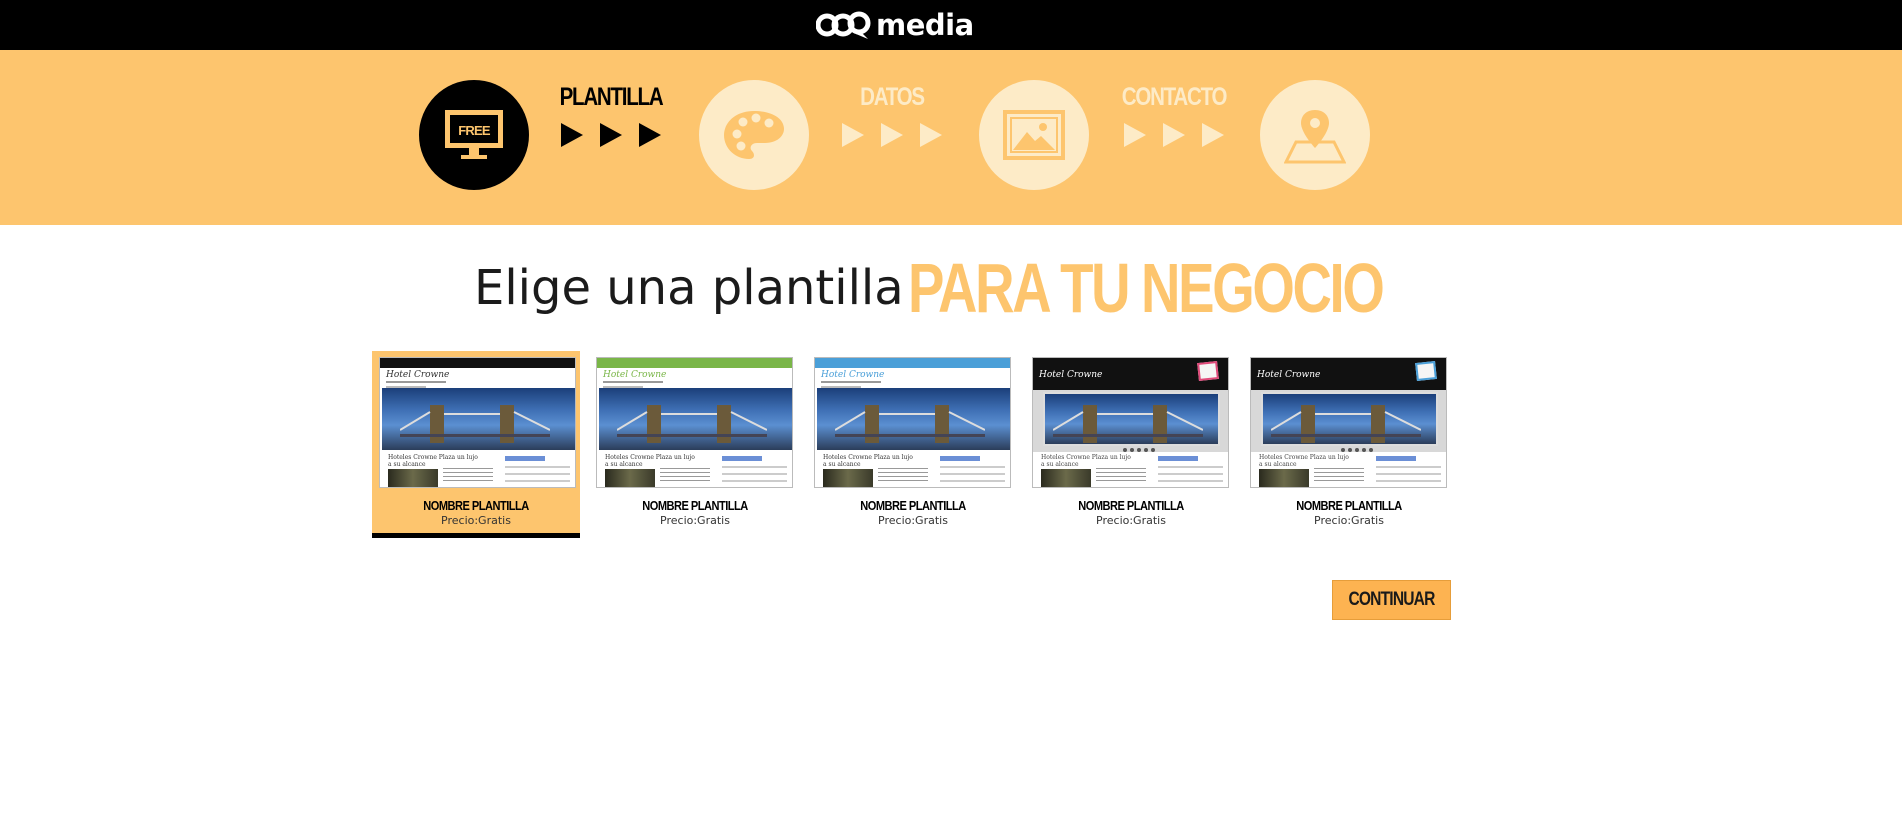  I want to click on step-label-contacto: CONTACTO, so click(1174, 97).